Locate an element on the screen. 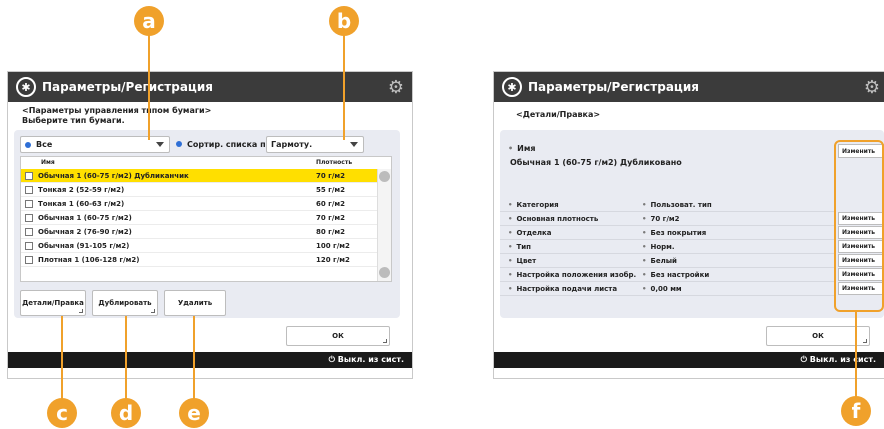 The width and height of the screenshot is (884, 429). detail-value: 0,00 мм is located at coordinates (666, 288).